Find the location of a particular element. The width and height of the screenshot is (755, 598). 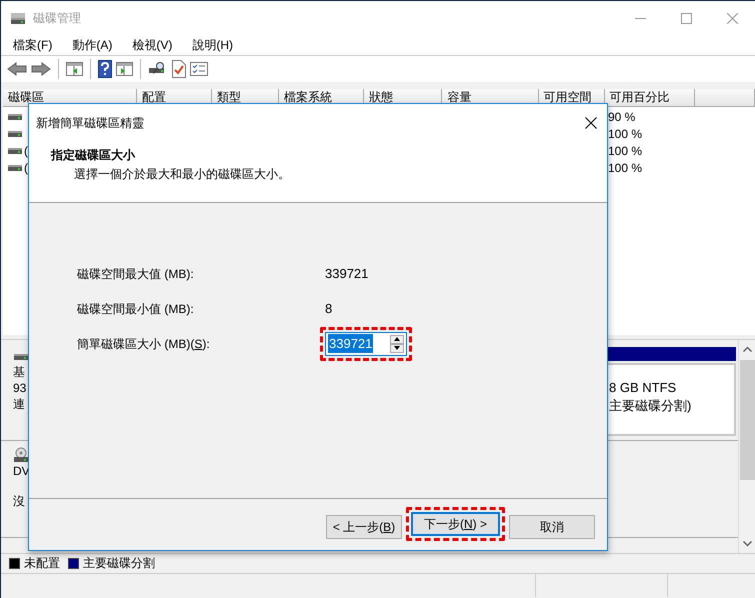

number-field: 339721 is located at coordinates (366, 344).